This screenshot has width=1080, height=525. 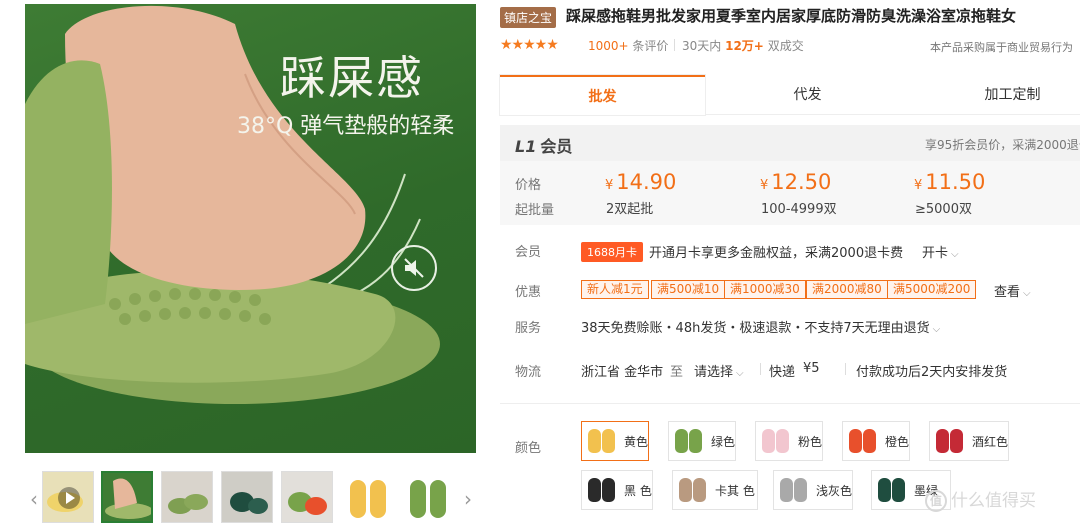 What do you see at coordinates (755, 328) in the screenshot?
I see `service-text-value: 38天免费赊账・48h发货・极速退款・不支持7天无理由退货` at bounding box center [755, 328].